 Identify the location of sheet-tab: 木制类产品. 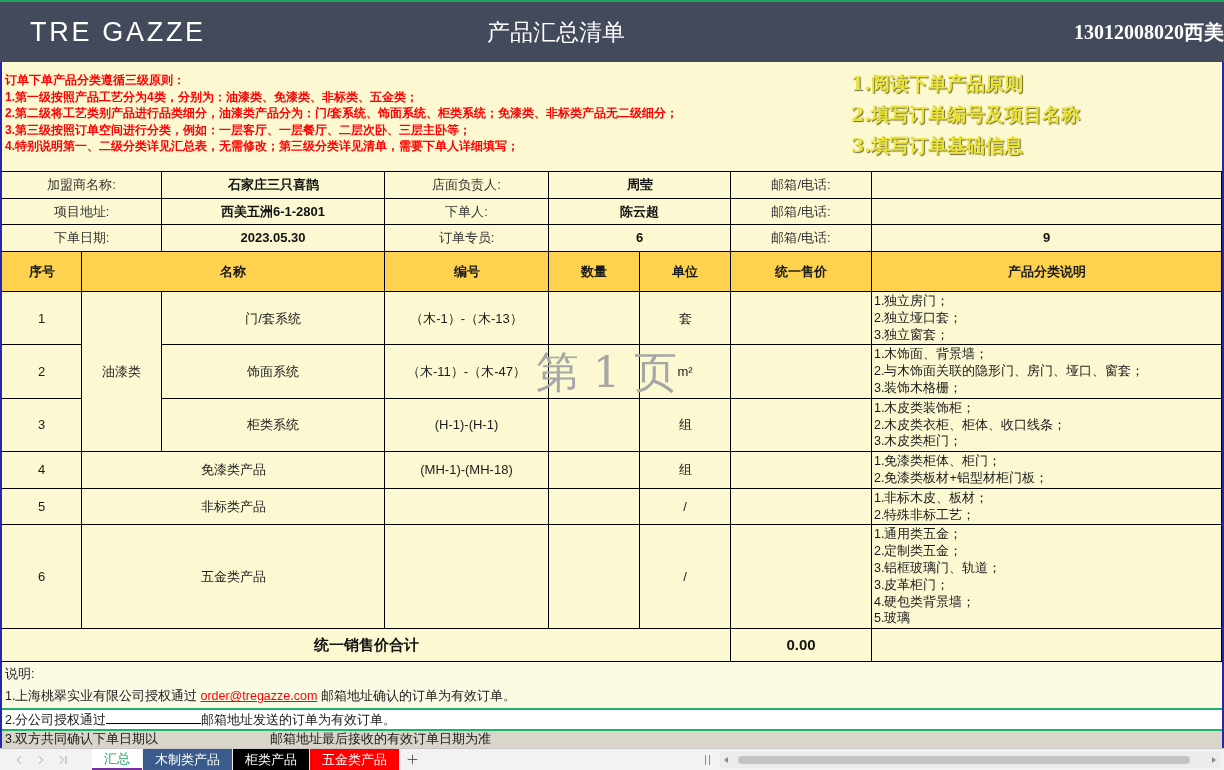
(187, 759).